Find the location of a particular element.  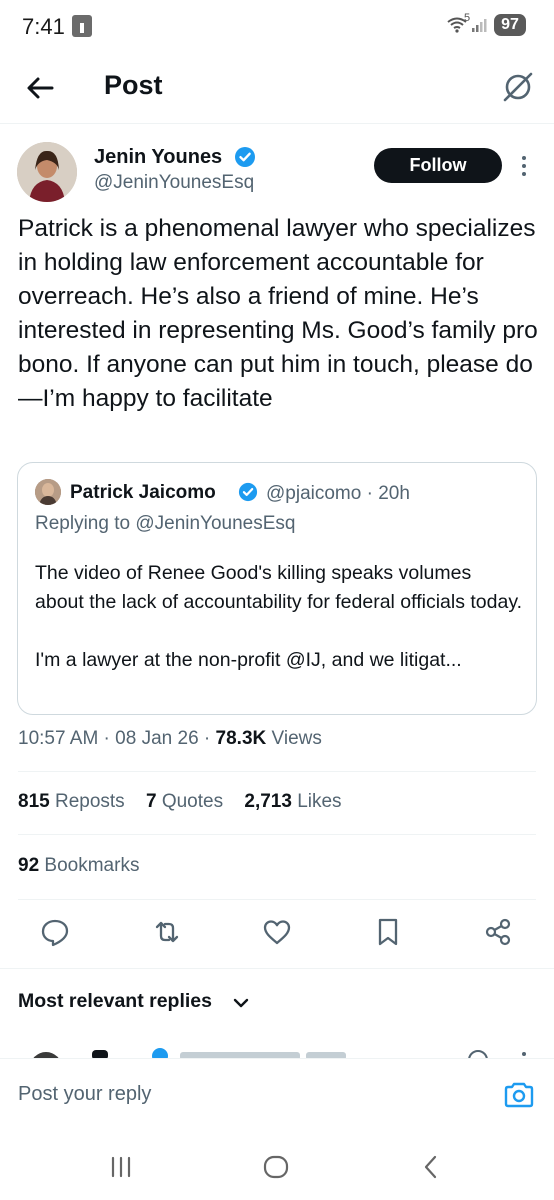

recent-apps-icon is located at coordinates (121, 1167).